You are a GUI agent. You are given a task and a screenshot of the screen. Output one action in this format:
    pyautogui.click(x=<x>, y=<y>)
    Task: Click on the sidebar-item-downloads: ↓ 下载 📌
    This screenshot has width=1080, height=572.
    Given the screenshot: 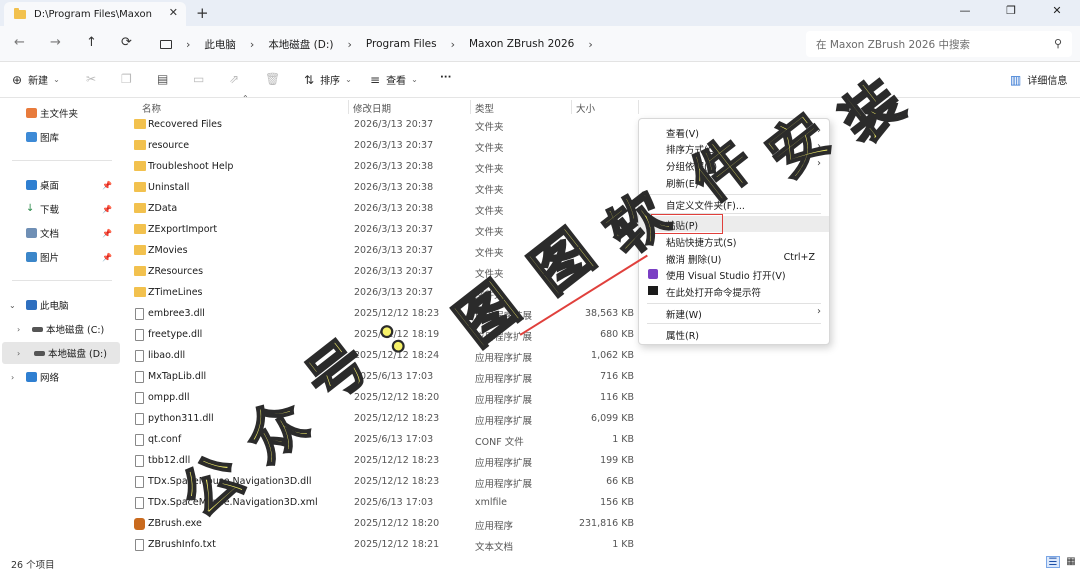 What is the action you would take?
    pyautogui.click(x=59, y=209)
    